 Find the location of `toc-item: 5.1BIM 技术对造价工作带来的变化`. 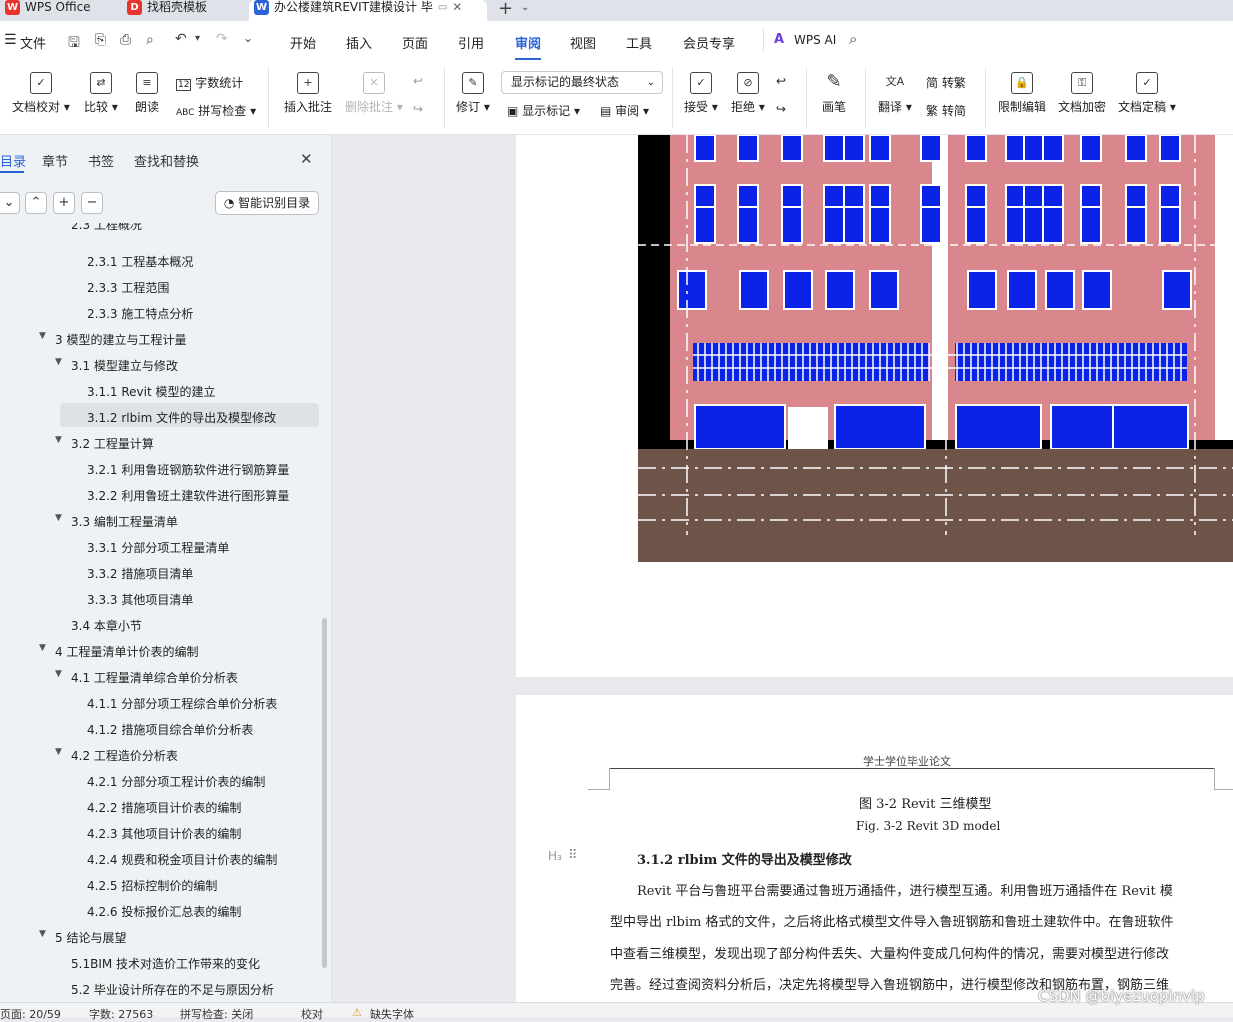

toc-item: 5.1BIM 技术对造价工作带来的变化 is located at coordinates (165, 963).